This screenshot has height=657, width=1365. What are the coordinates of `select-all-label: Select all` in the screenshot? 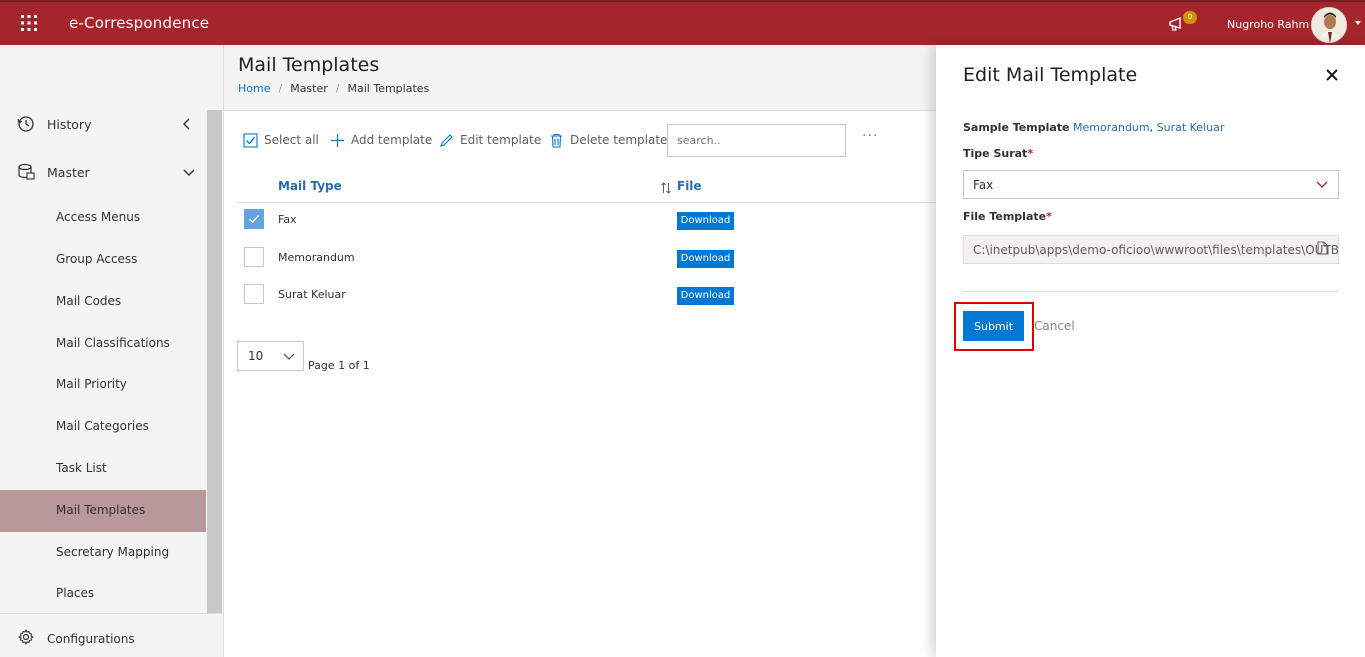 It's located at (291, 140).